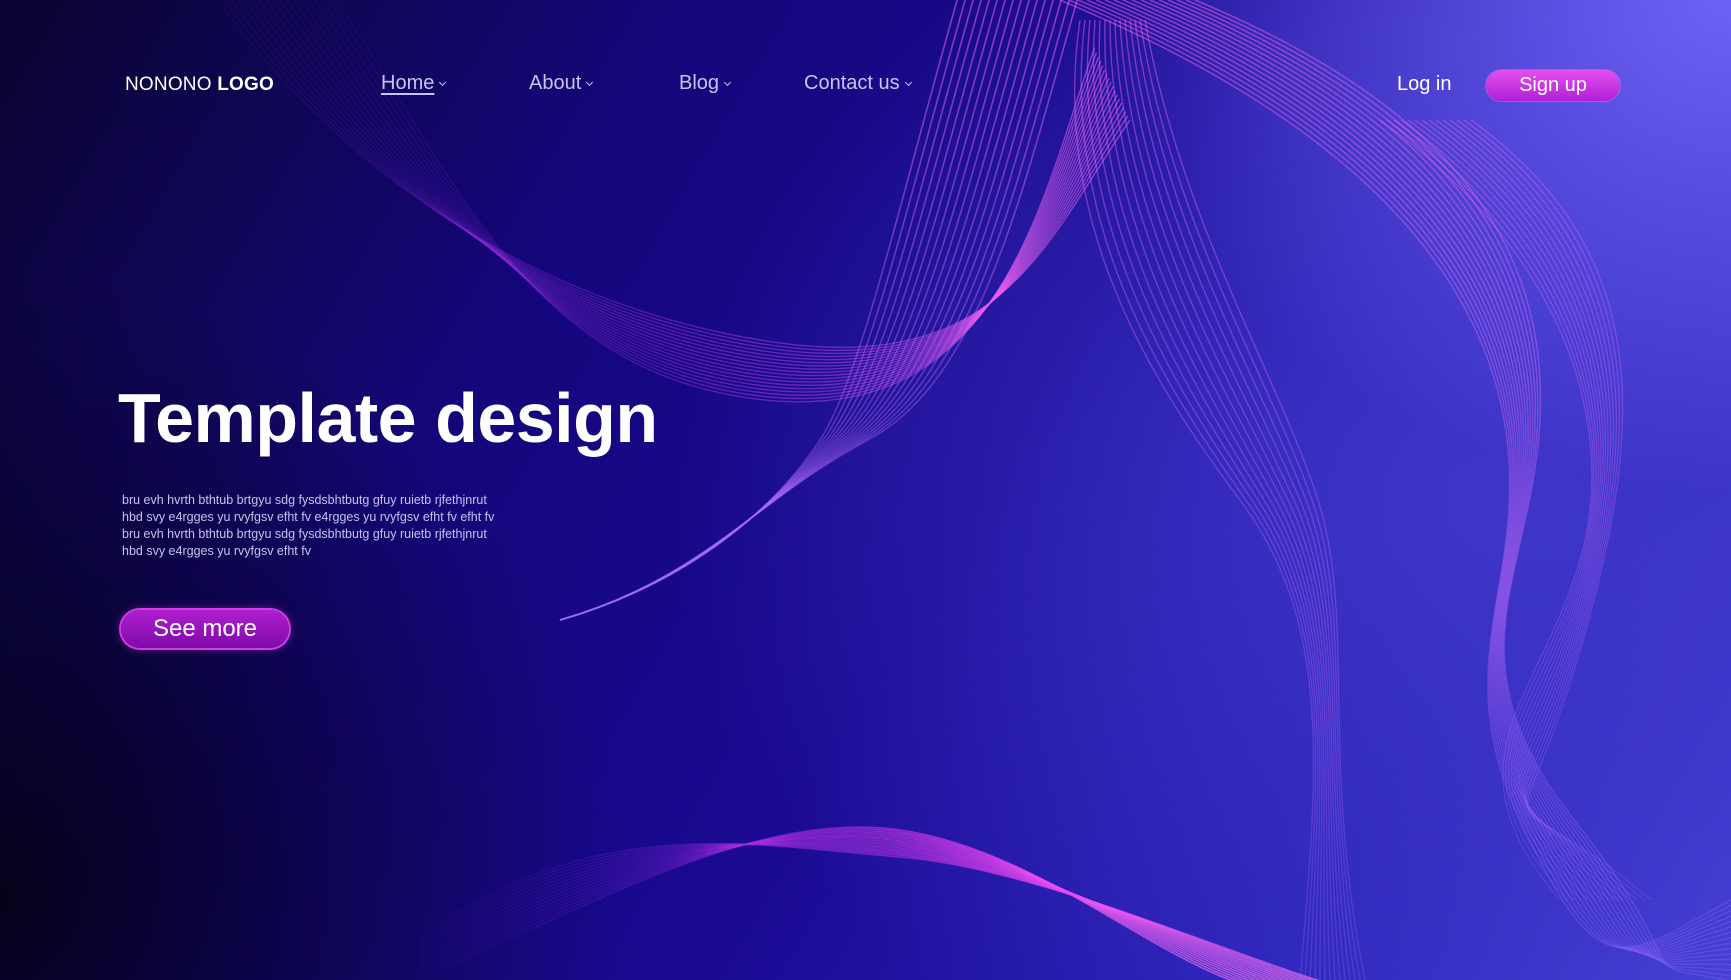 This screenshot has width=1731, height=980. Describe the element at coordinates (216, 551) in the screenshot. I see `hero-body-line: hbd svy e4rgges yu rvyfgsv efht fv` at that location.